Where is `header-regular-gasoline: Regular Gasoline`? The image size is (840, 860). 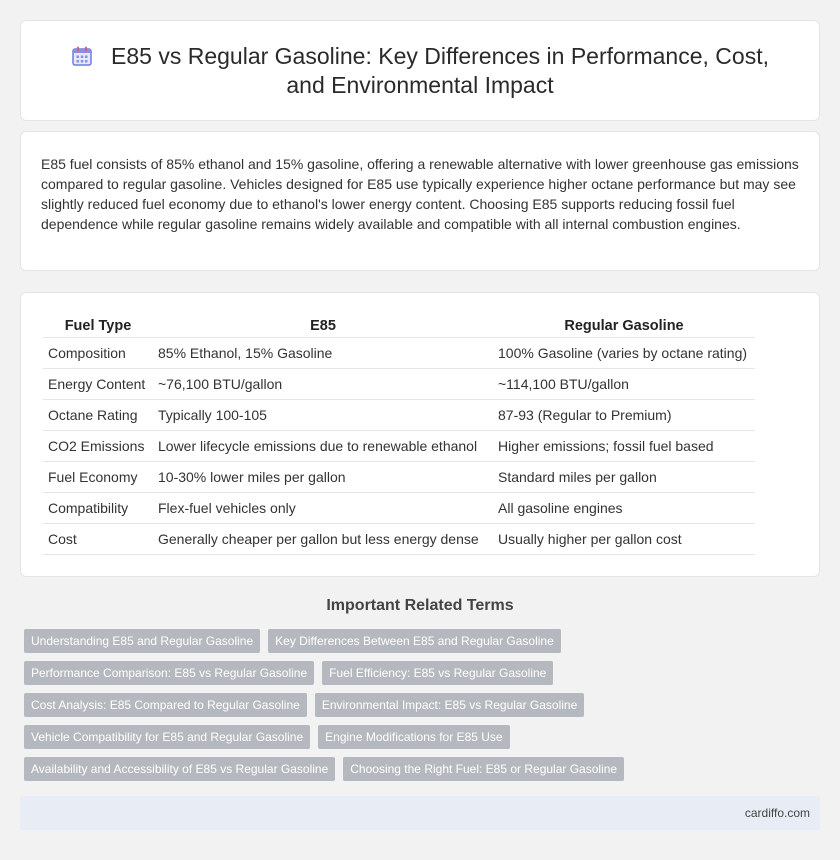 header-regular-gasoline: Regular Gasoline is located at coordinates (624, 326).